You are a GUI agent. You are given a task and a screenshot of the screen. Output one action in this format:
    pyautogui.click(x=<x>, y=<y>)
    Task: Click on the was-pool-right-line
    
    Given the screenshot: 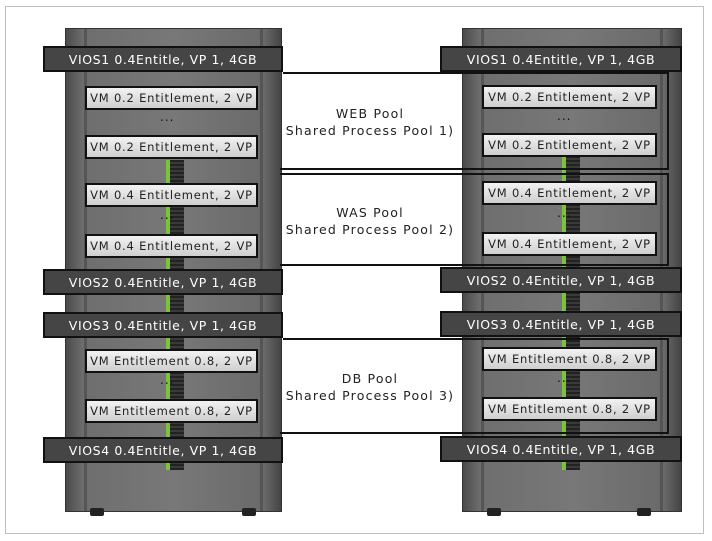 What is the action you would take?
    pyautogui.click(x=668, y=219)
    